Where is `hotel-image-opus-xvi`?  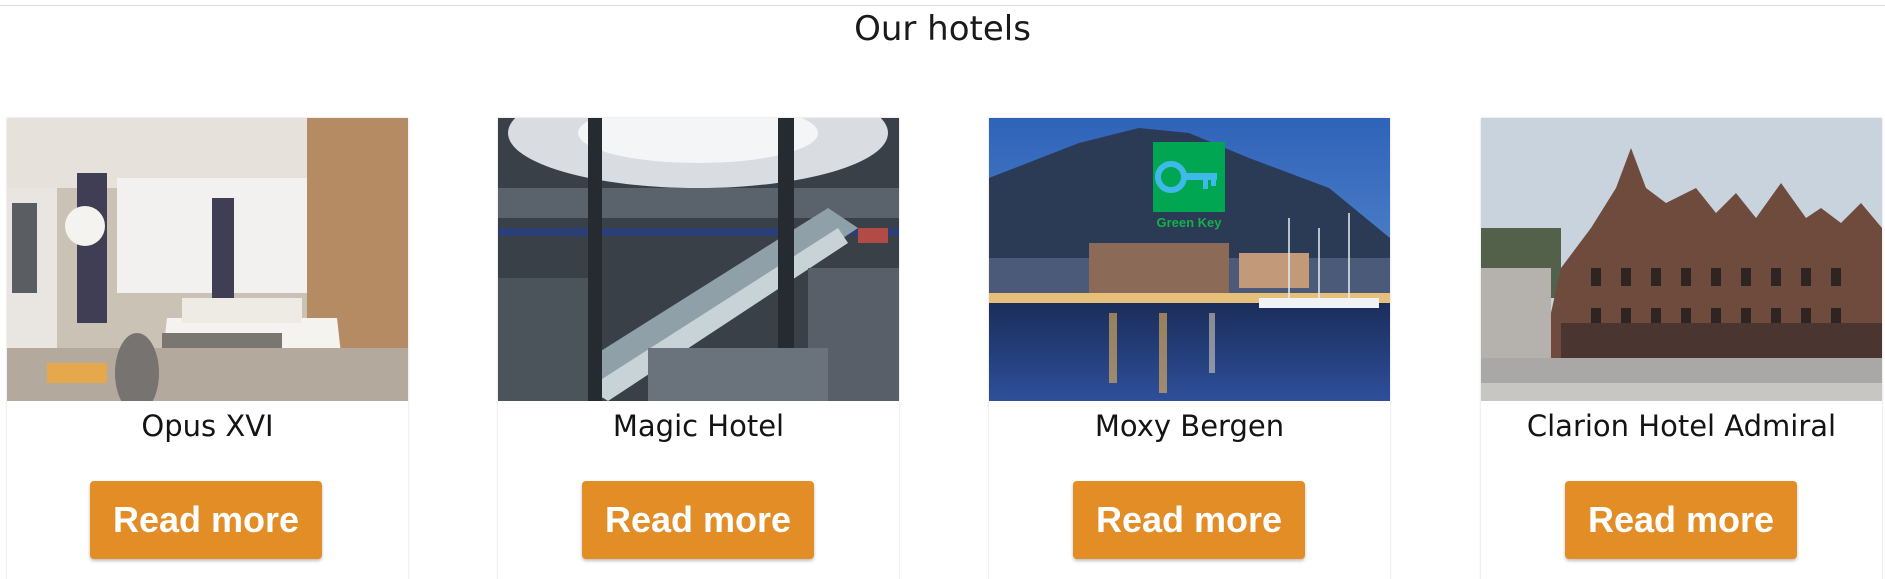
hotel-image-opus-xvi is located at coordinates (207, 259).